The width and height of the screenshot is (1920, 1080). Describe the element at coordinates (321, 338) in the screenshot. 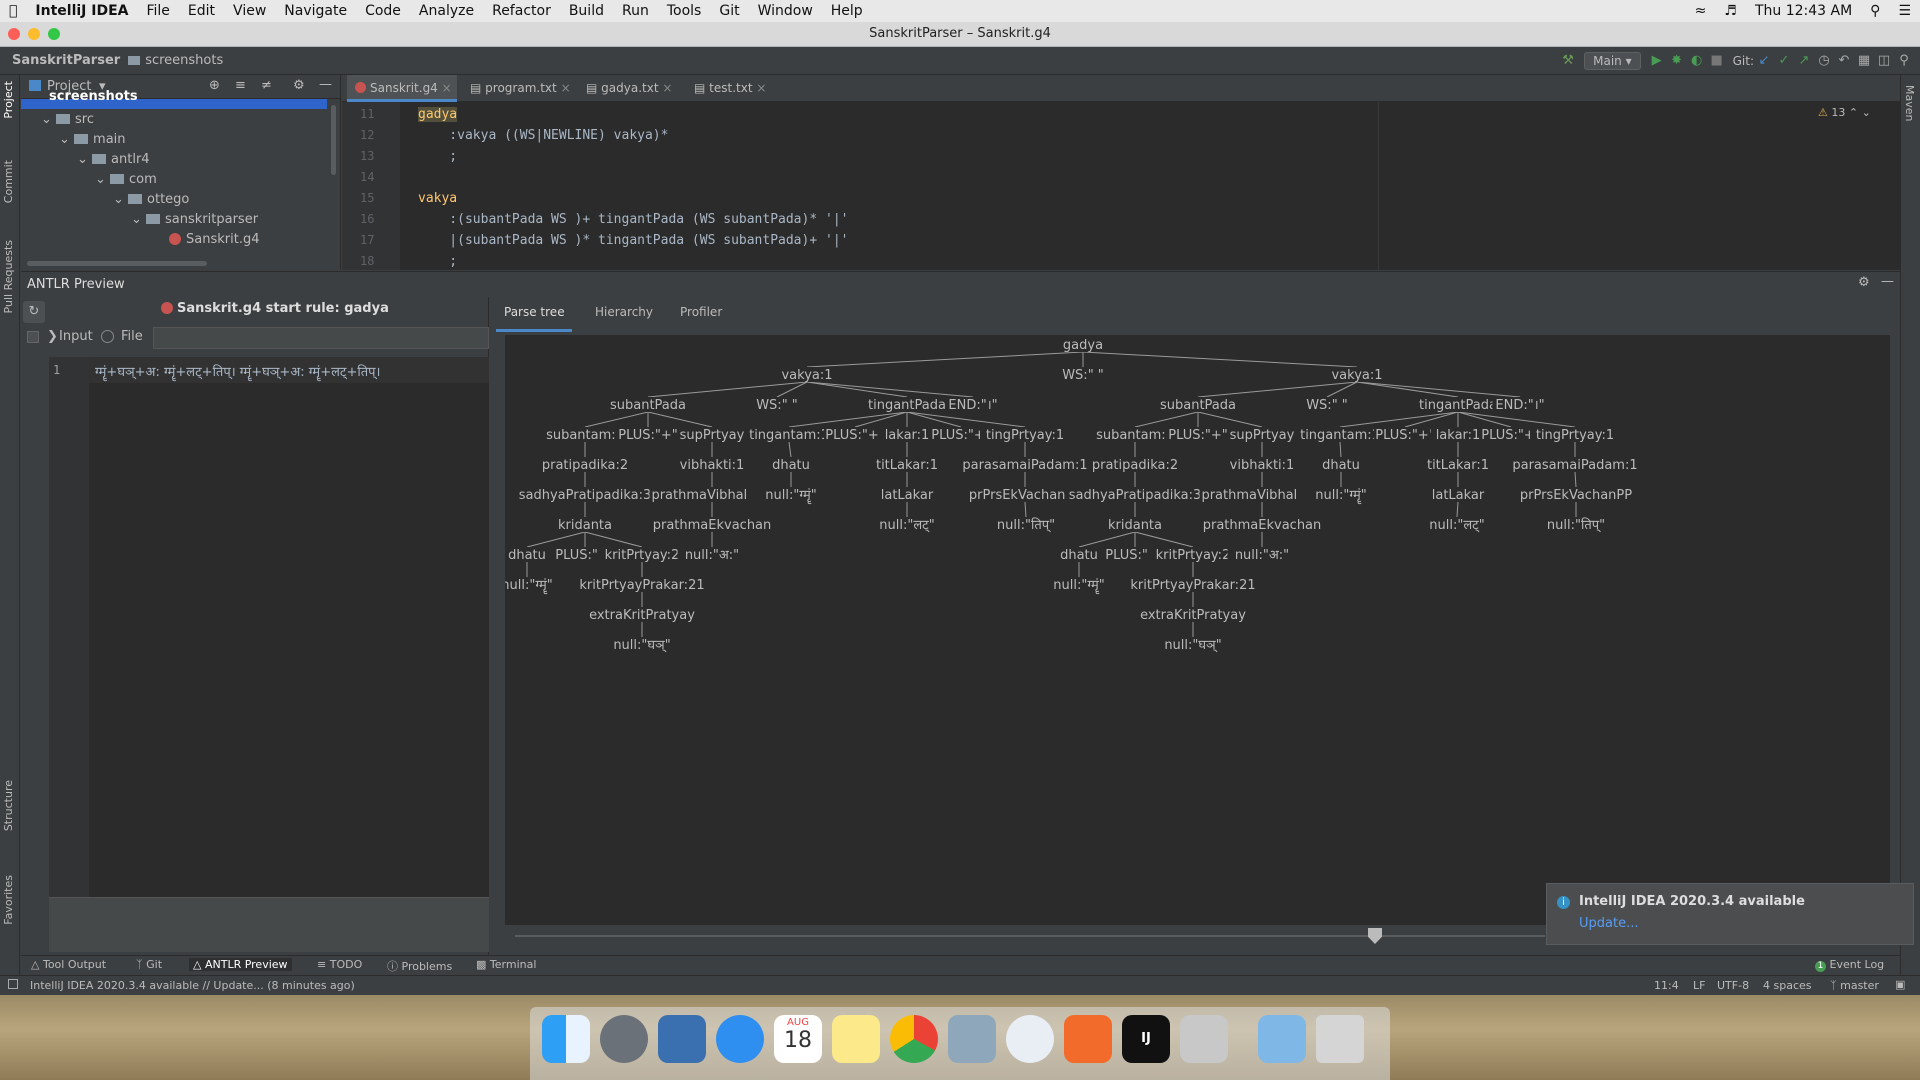

I see `file-path-field` at that location.